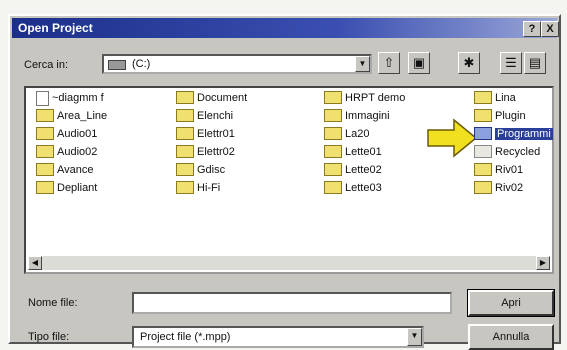 The width and height of the screenshot is (567, 350). I want to click on list-view-icon: ☰, so click(511, 63).